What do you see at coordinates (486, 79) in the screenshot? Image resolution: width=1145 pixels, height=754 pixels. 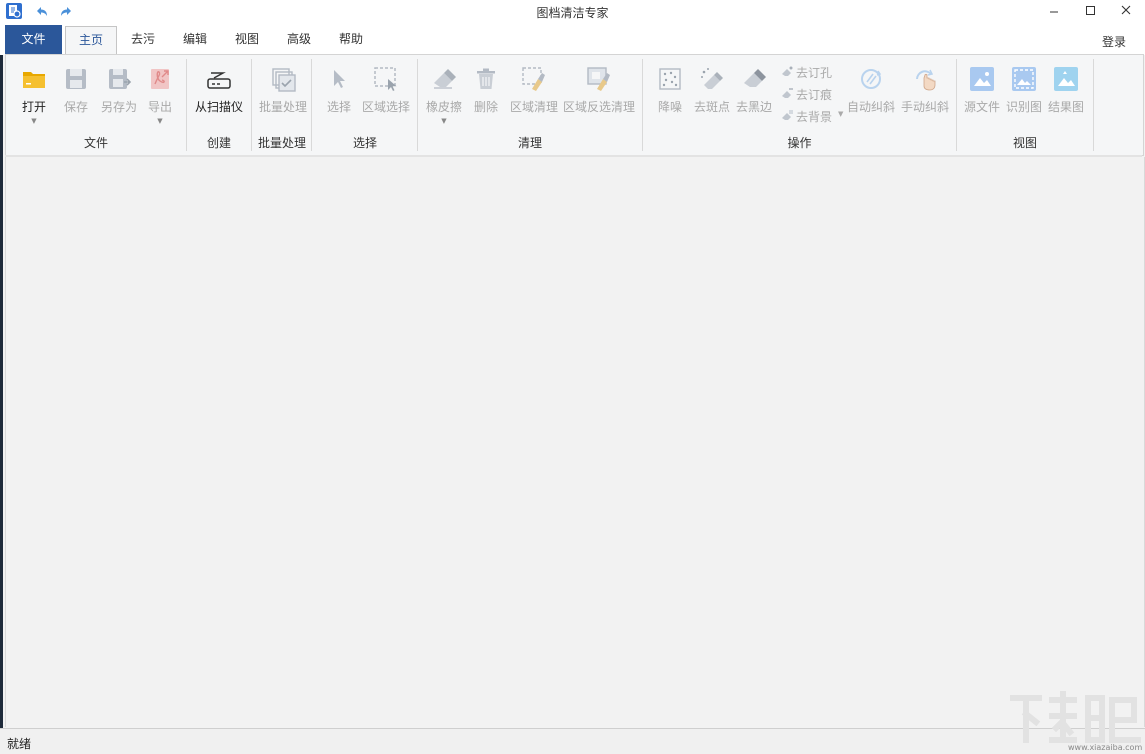 I see `trash-icon` at bounding box center [486, 79].